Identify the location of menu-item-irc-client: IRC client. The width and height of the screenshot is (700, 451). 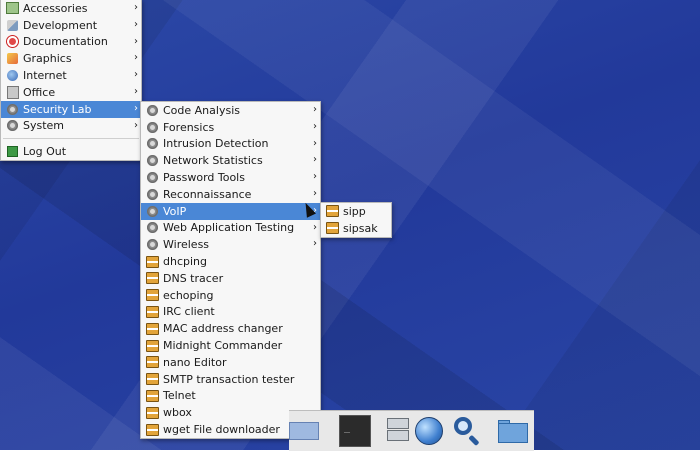
(230, 312).